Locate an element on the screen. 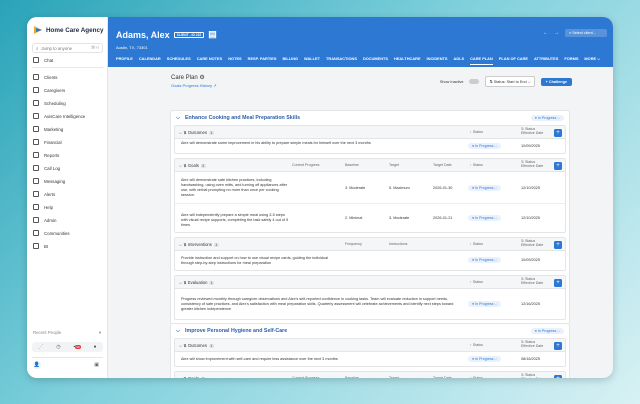 Image resolution: width=640 pixels, height=404 pixels. status-sort-select: ⇅ Status: Start to End ⌵ is located at coordinates (510, 81).